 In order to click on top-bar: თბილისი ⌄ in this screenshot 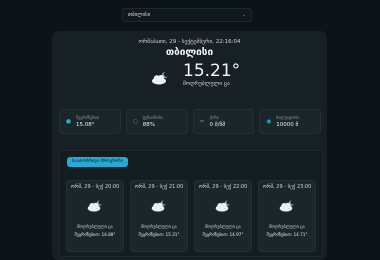, I will do `click(190, 15)`.